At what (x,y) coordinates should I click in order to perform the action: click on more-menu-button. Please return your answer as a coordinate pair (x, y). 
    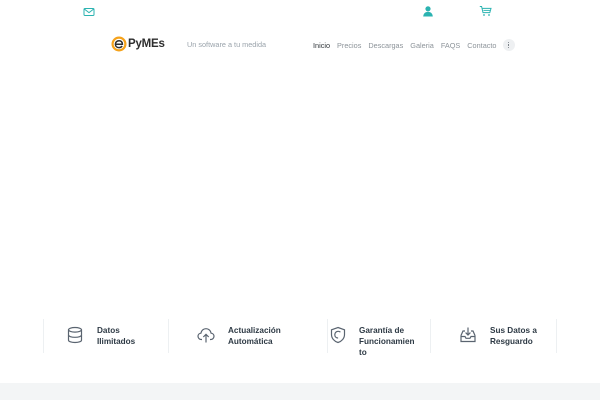
    Looking at the image, I should click on (508, 45).